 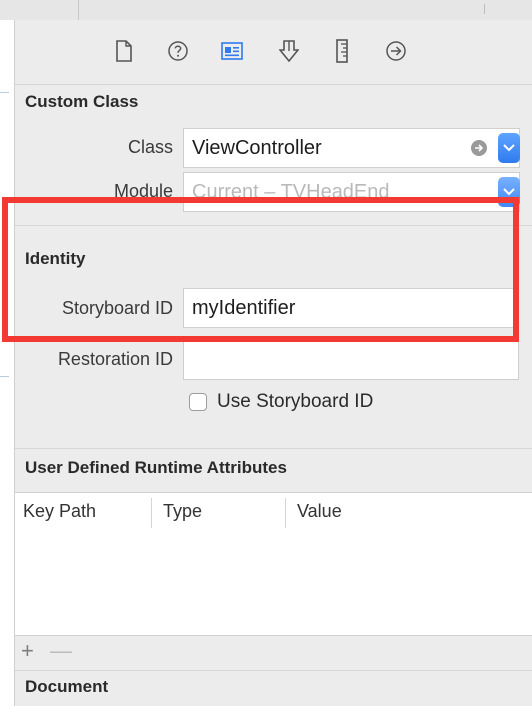 What do you see at coordinates (82, 101) in the screenshot?
I see `custom-class-header: Custom Class` at bounding box center [82, 101].